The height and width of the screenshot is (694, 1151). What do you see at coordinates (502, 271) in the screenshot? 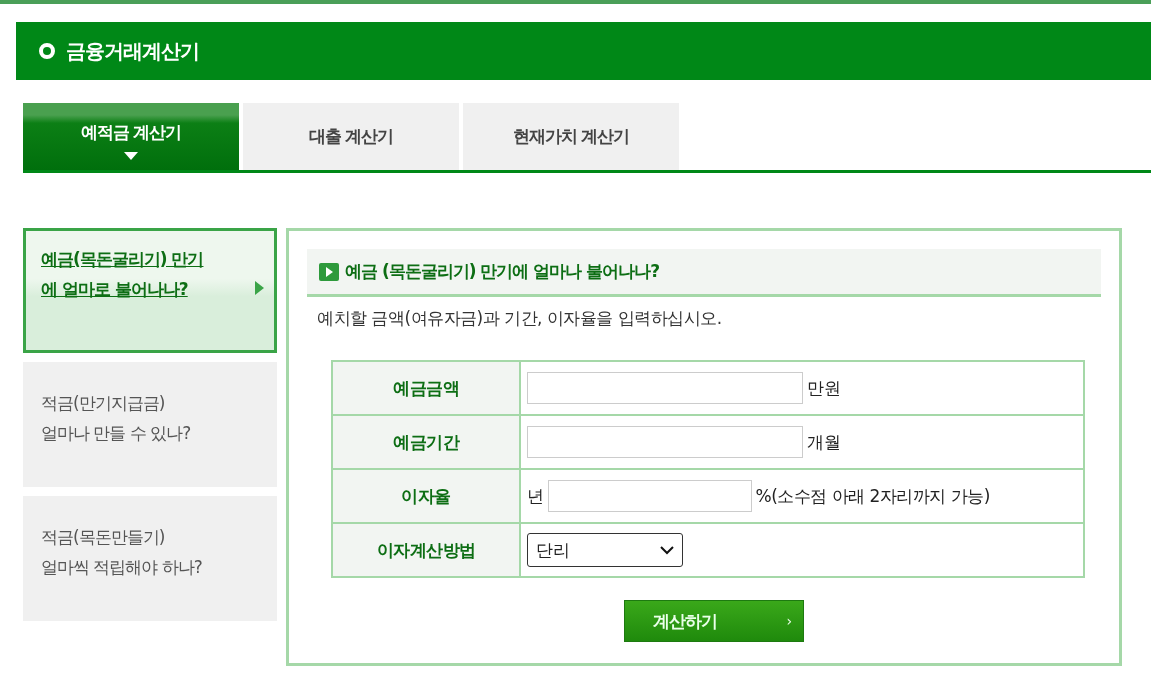
I see `section-title: 예금 (목돈굴리기) 만기에 얼마나 불어나나?` at bounding box center [502, 271].